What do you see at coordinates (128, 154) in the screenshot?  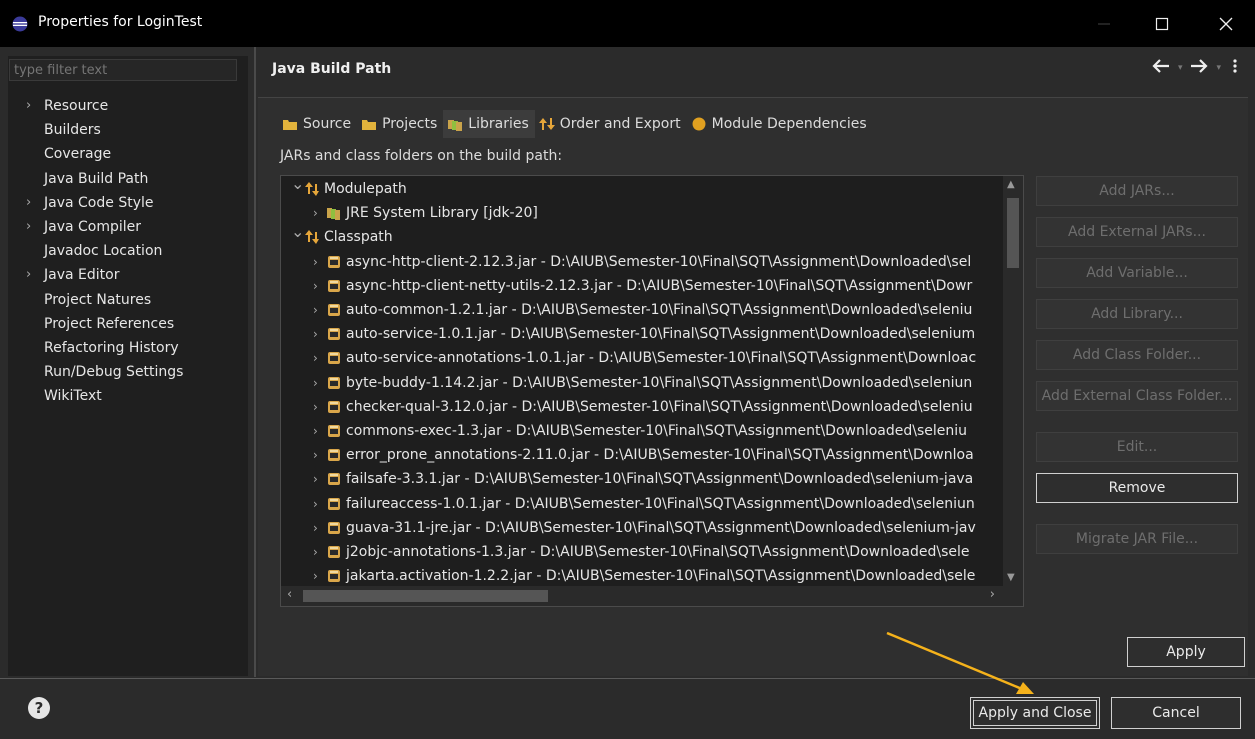 I see `tree-item-coverage: Coverage` at bounding box center [128, 154].